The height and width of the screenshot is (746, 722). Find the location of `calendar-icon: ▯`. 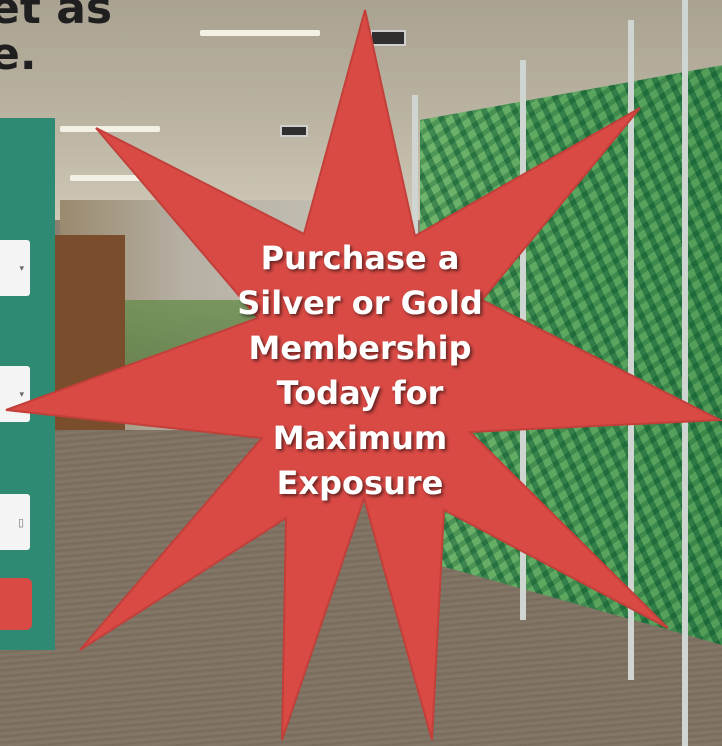

calendar-icon: ▯ is located at coordinates (20, 522).